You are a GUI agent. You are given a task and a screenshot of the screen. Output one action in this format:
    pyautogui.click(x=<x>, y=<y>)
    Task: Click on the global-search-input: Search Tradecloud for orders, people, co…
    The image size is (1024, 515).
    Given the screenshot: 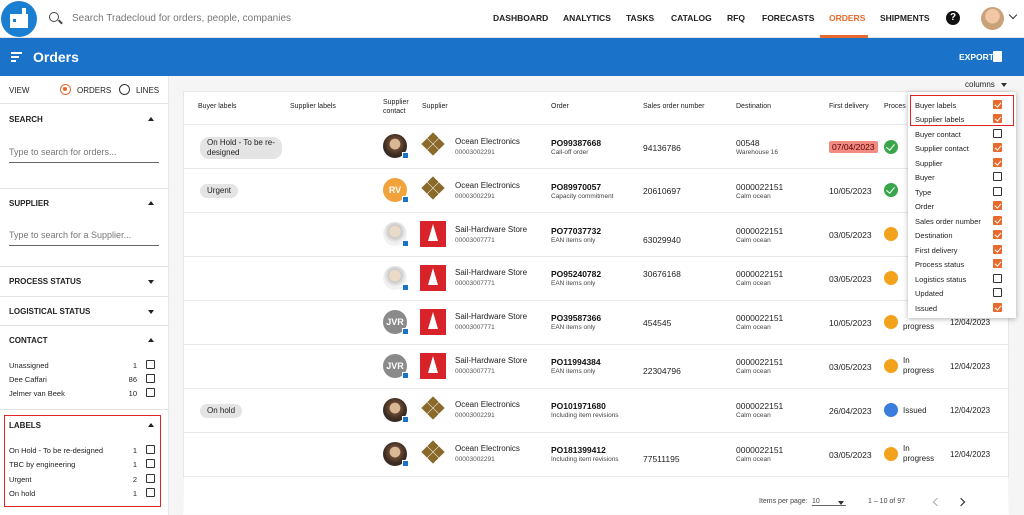 What is the action you would take?
    pyautogui.click(x=181, y=18)
    